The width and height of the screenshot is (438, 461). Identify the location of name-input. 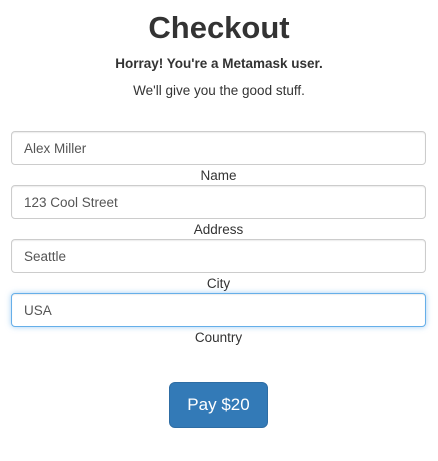
(218, 148).